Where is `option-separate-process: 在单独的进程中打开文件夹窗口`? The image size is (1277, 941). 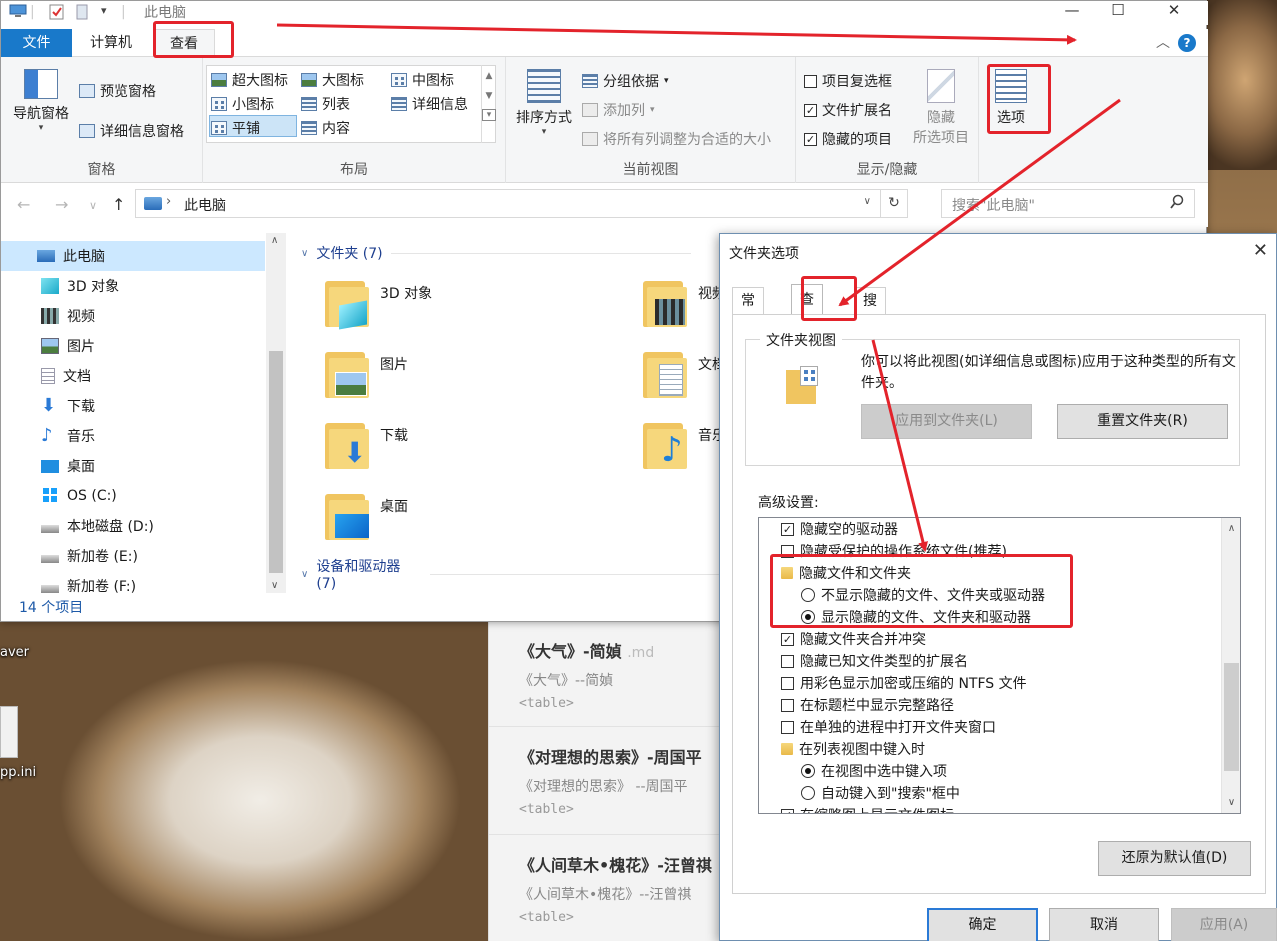
option-separate-process: 在单独的进程中打开文件夹窗口 is located at coordinates (888, 727).